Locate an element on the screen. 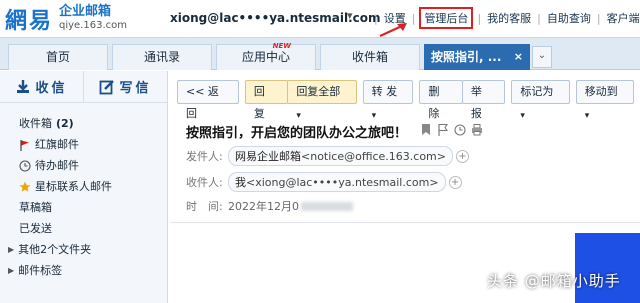 This screenshot has width=640, height=303. logo-title: 企业邮箱 is located at coordinates (85, 11).